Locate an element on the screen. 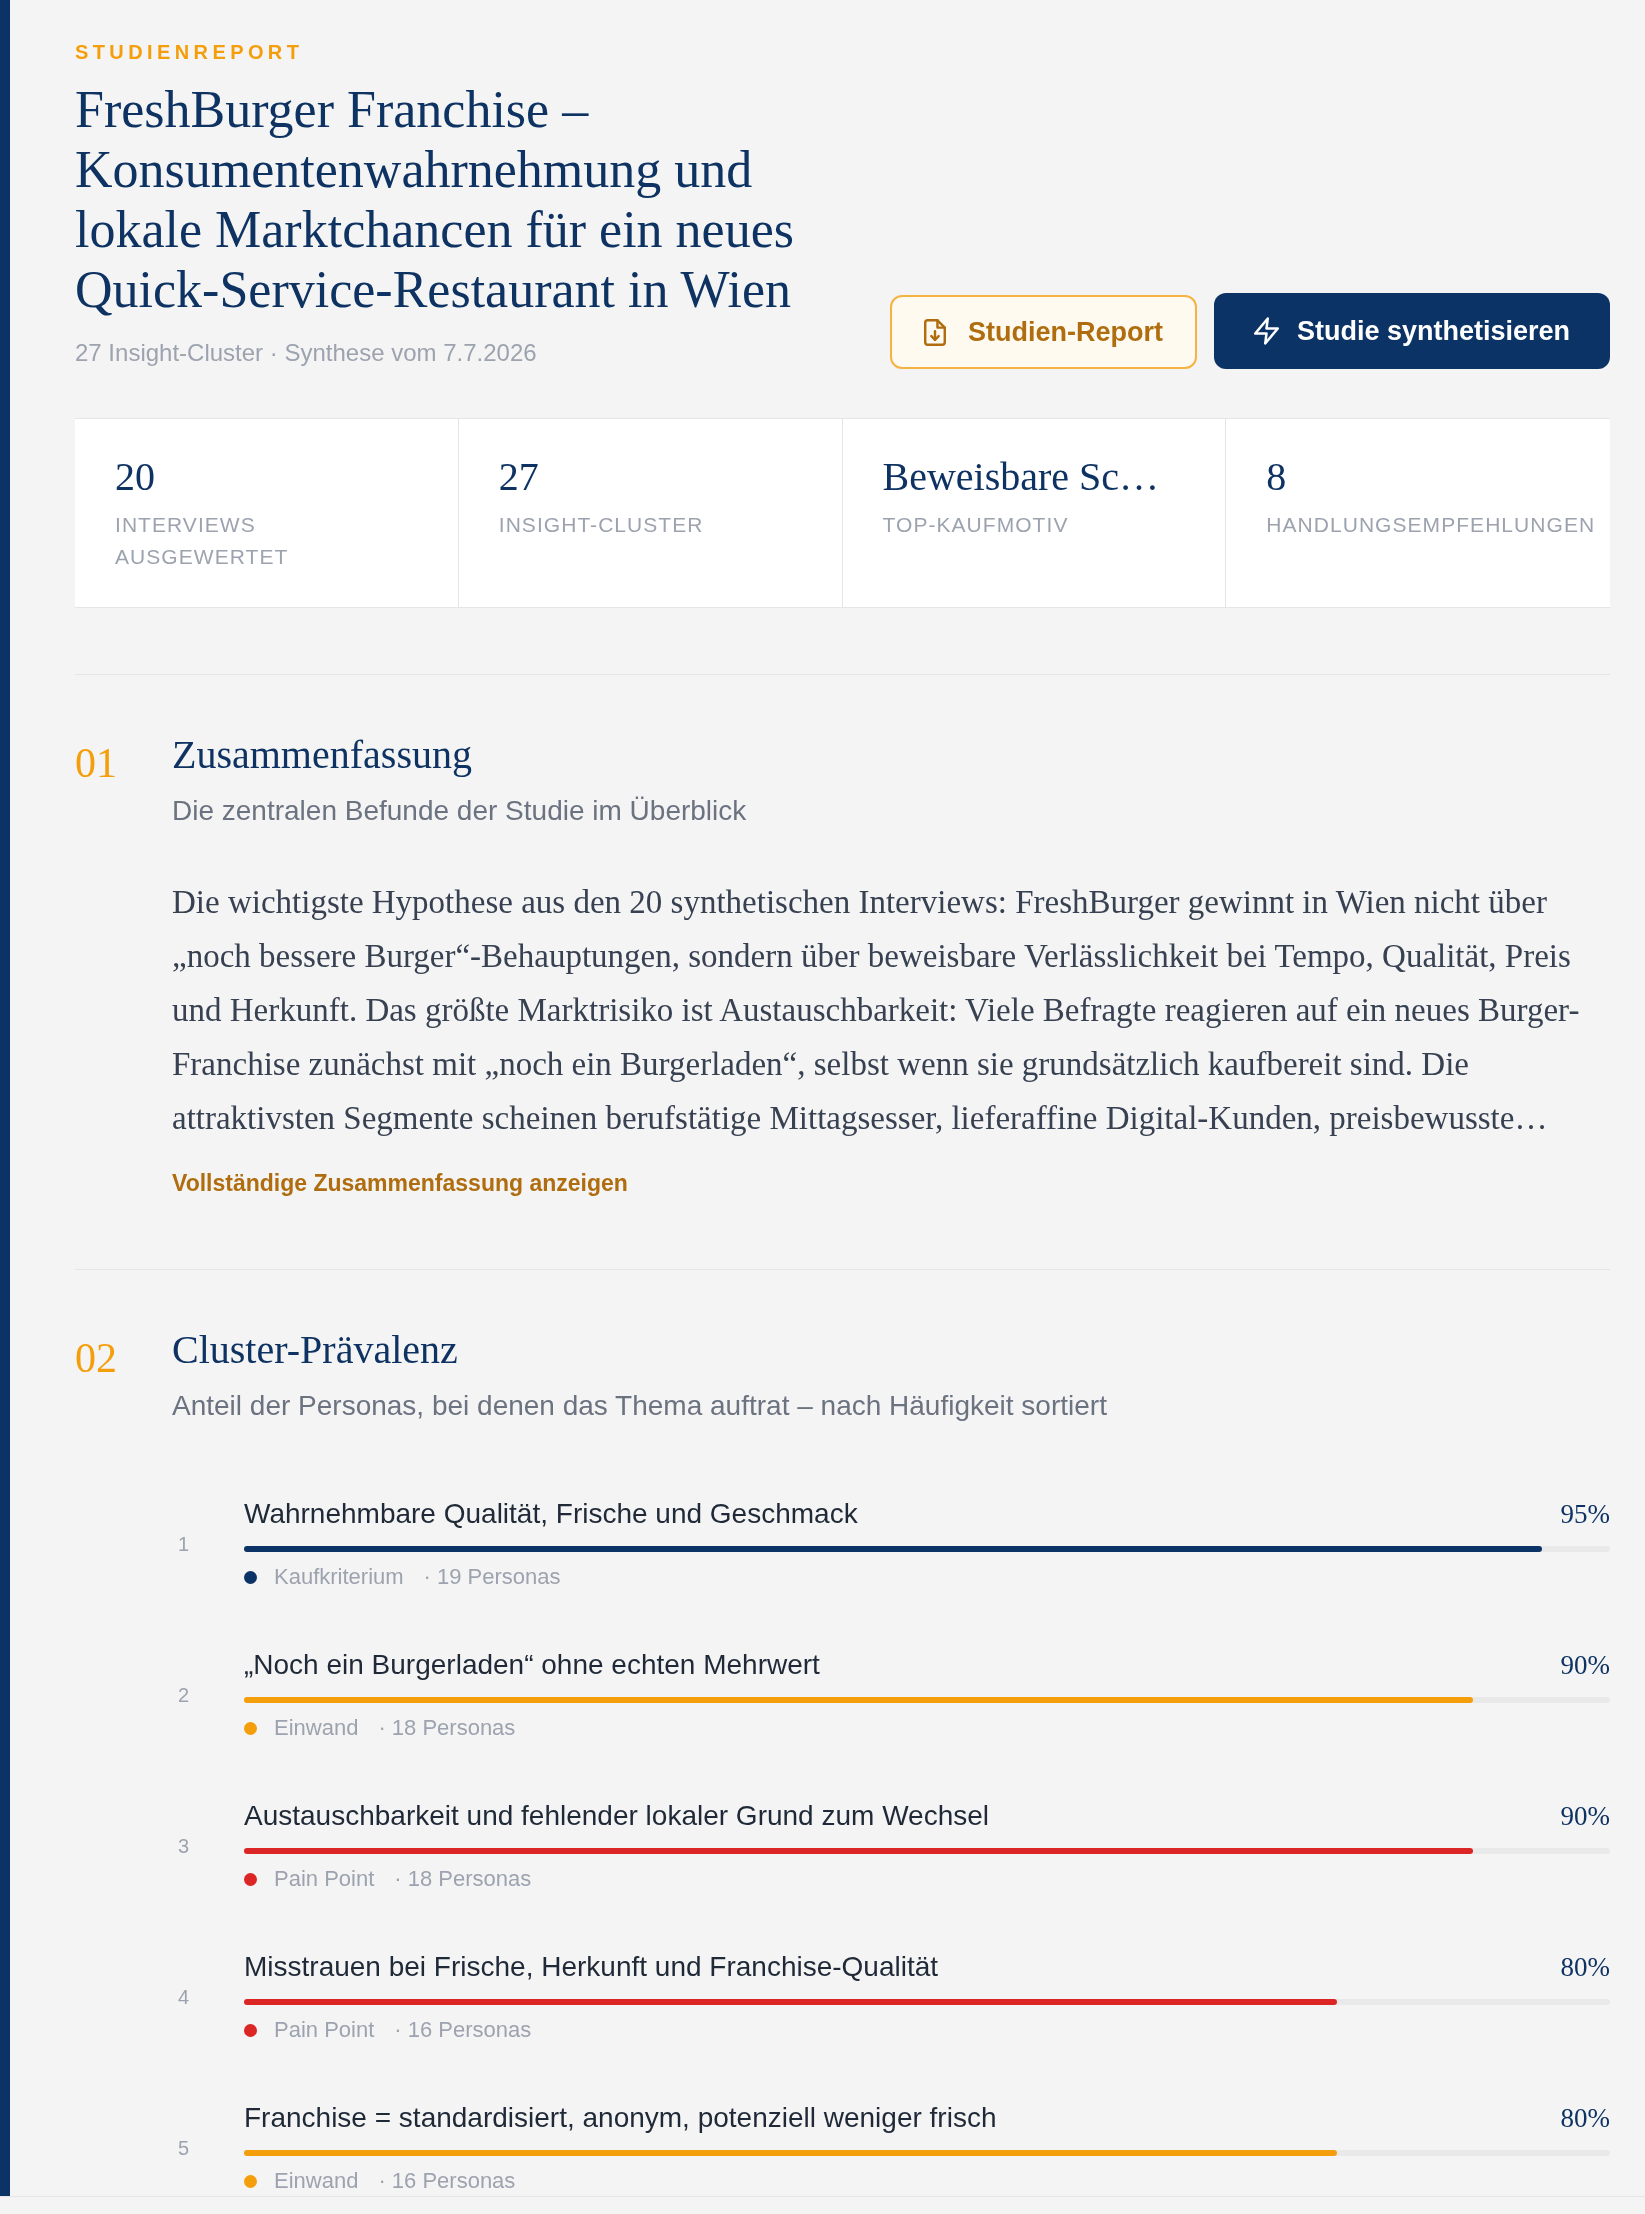 The width and height of the screenshot is (1645, 2214). cluster-title: Misstrauen bei Frische, Herkunft und Franchise-Qualität is located at coordinates (591, 1967).